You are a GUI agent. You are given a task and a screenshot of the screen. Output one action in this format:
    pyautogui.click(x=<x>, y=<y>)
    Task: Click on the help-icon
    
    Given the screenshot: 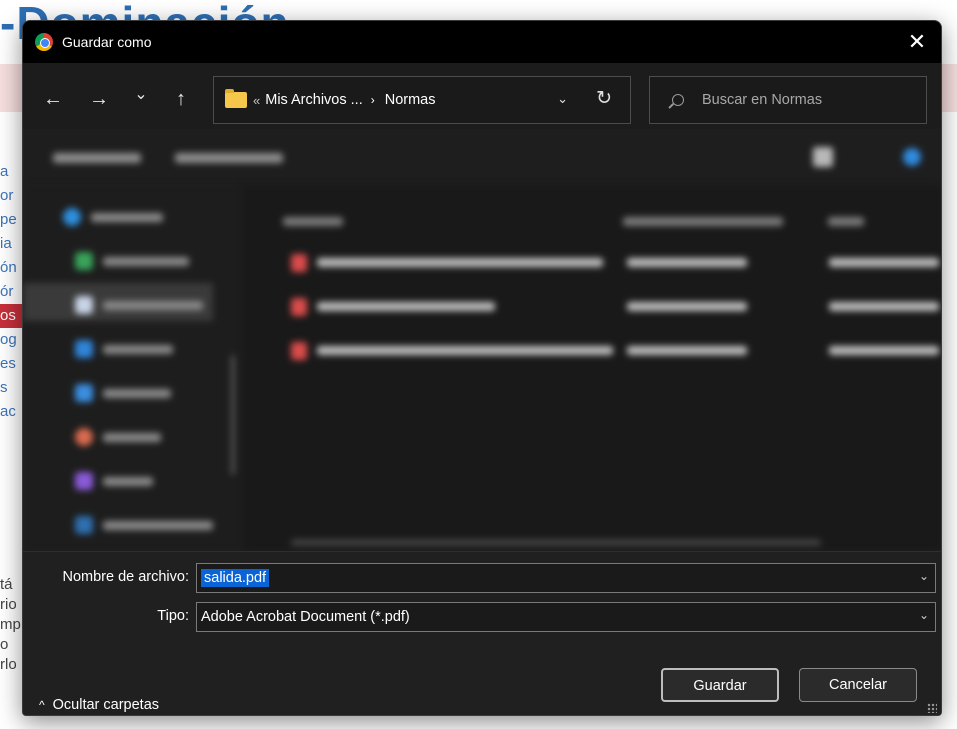 What is the action you would take?
    pyautogui.click(x=912, y=157)
    